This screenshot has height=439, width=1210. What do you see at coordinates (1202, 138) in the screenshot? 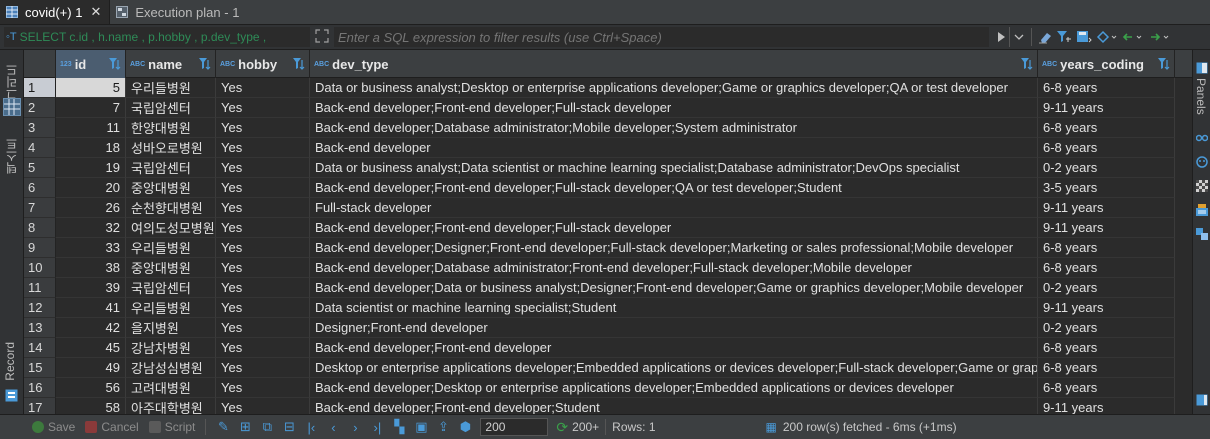
I see `value-viewer-icon` at bounding box center [1202, 138].